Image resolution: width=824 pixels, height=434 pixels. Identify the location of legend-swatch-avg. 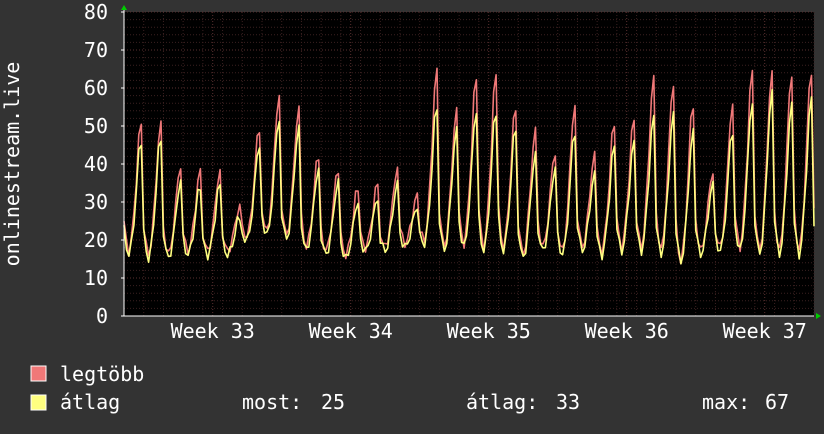
(38, 402).